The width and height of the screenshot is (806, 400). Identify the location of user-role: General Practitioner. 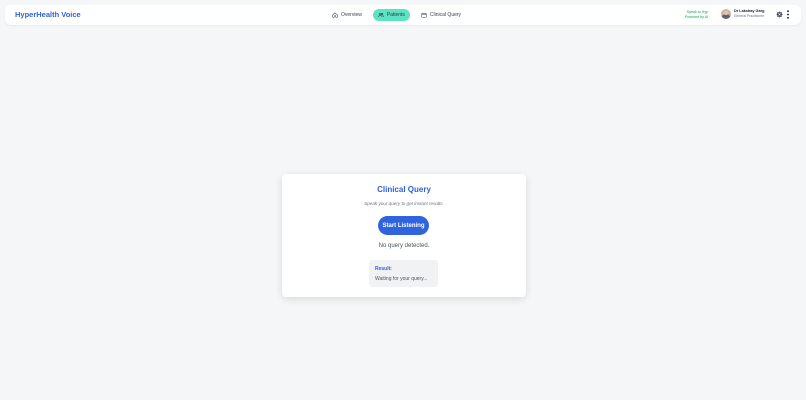
(749, 16).